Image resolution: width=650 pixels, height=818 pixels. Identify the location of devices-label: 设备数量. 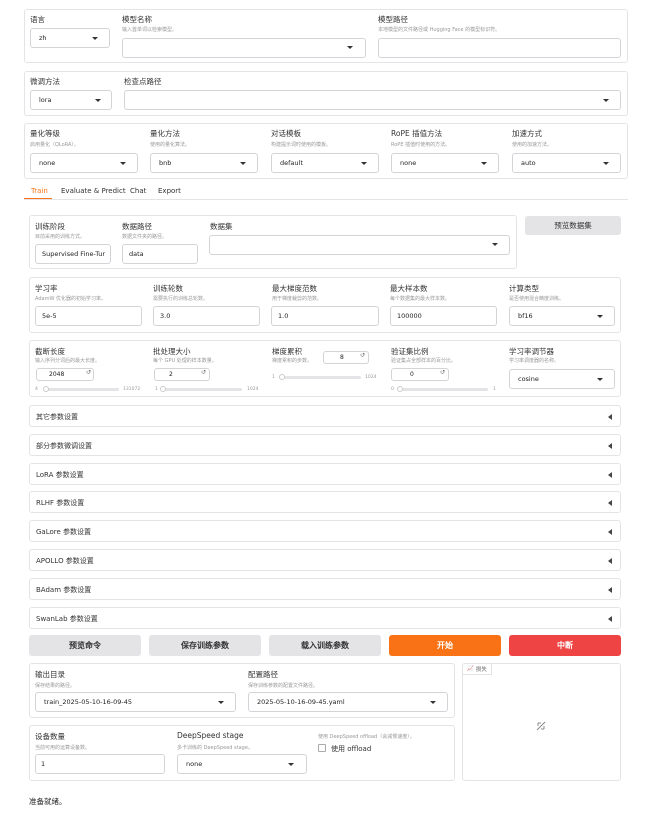
(50, 736).